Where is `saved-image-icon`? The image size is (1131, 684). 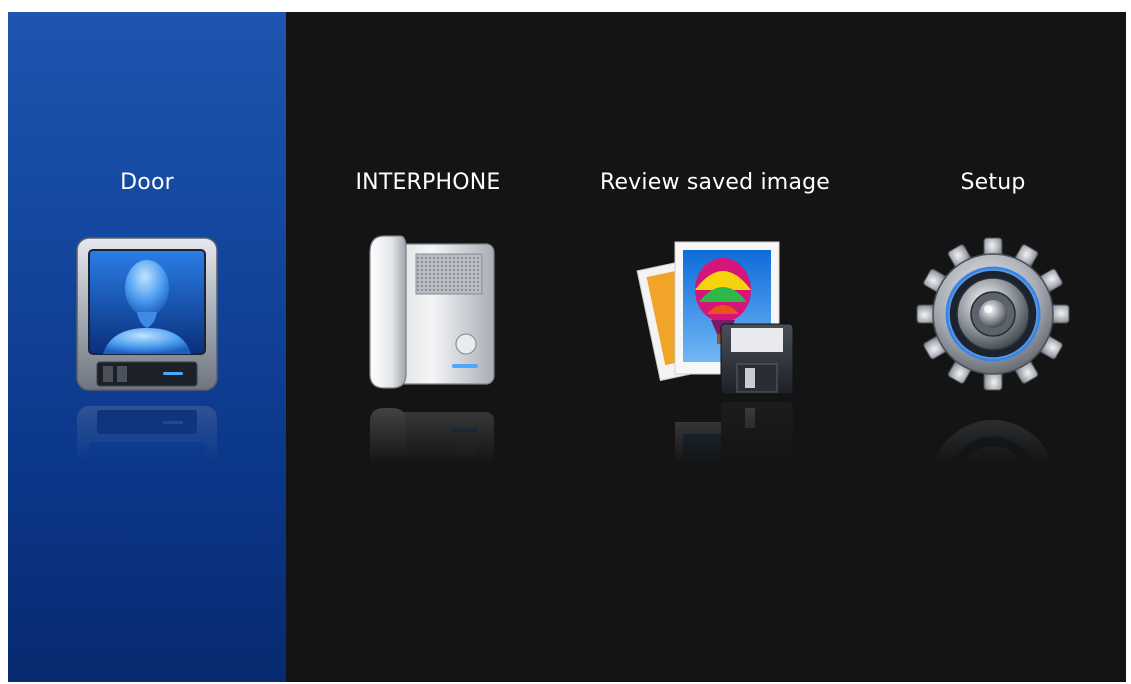 saved-image-icon is located at coordinates (715, 317).